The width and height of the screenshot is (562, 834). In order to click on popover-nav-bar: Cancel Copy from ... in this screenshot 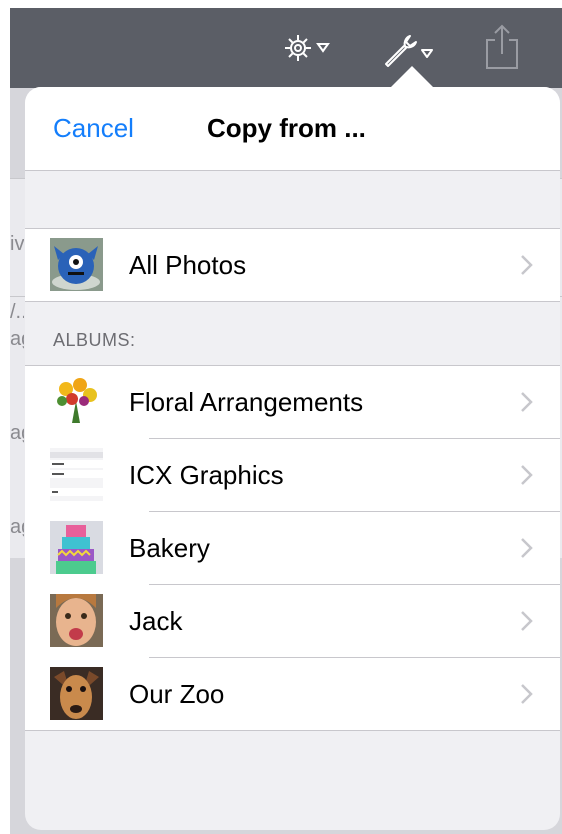, I will do `click(292, 129)`.